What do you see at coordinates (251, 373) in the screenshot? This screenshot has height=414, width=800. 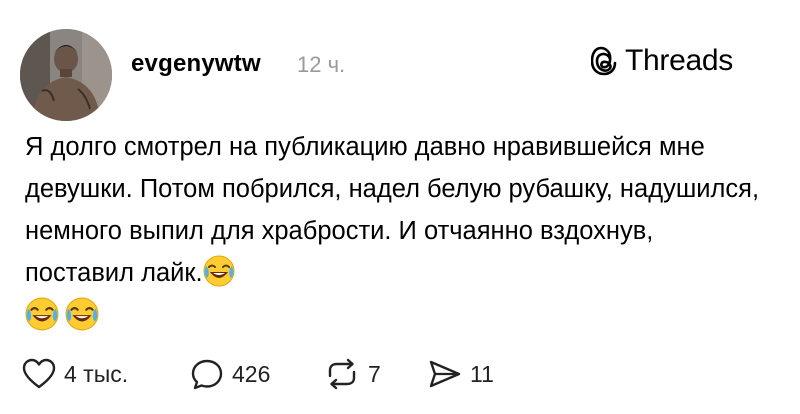 I see `comment-count: 426` at bounding box center [251, 373].